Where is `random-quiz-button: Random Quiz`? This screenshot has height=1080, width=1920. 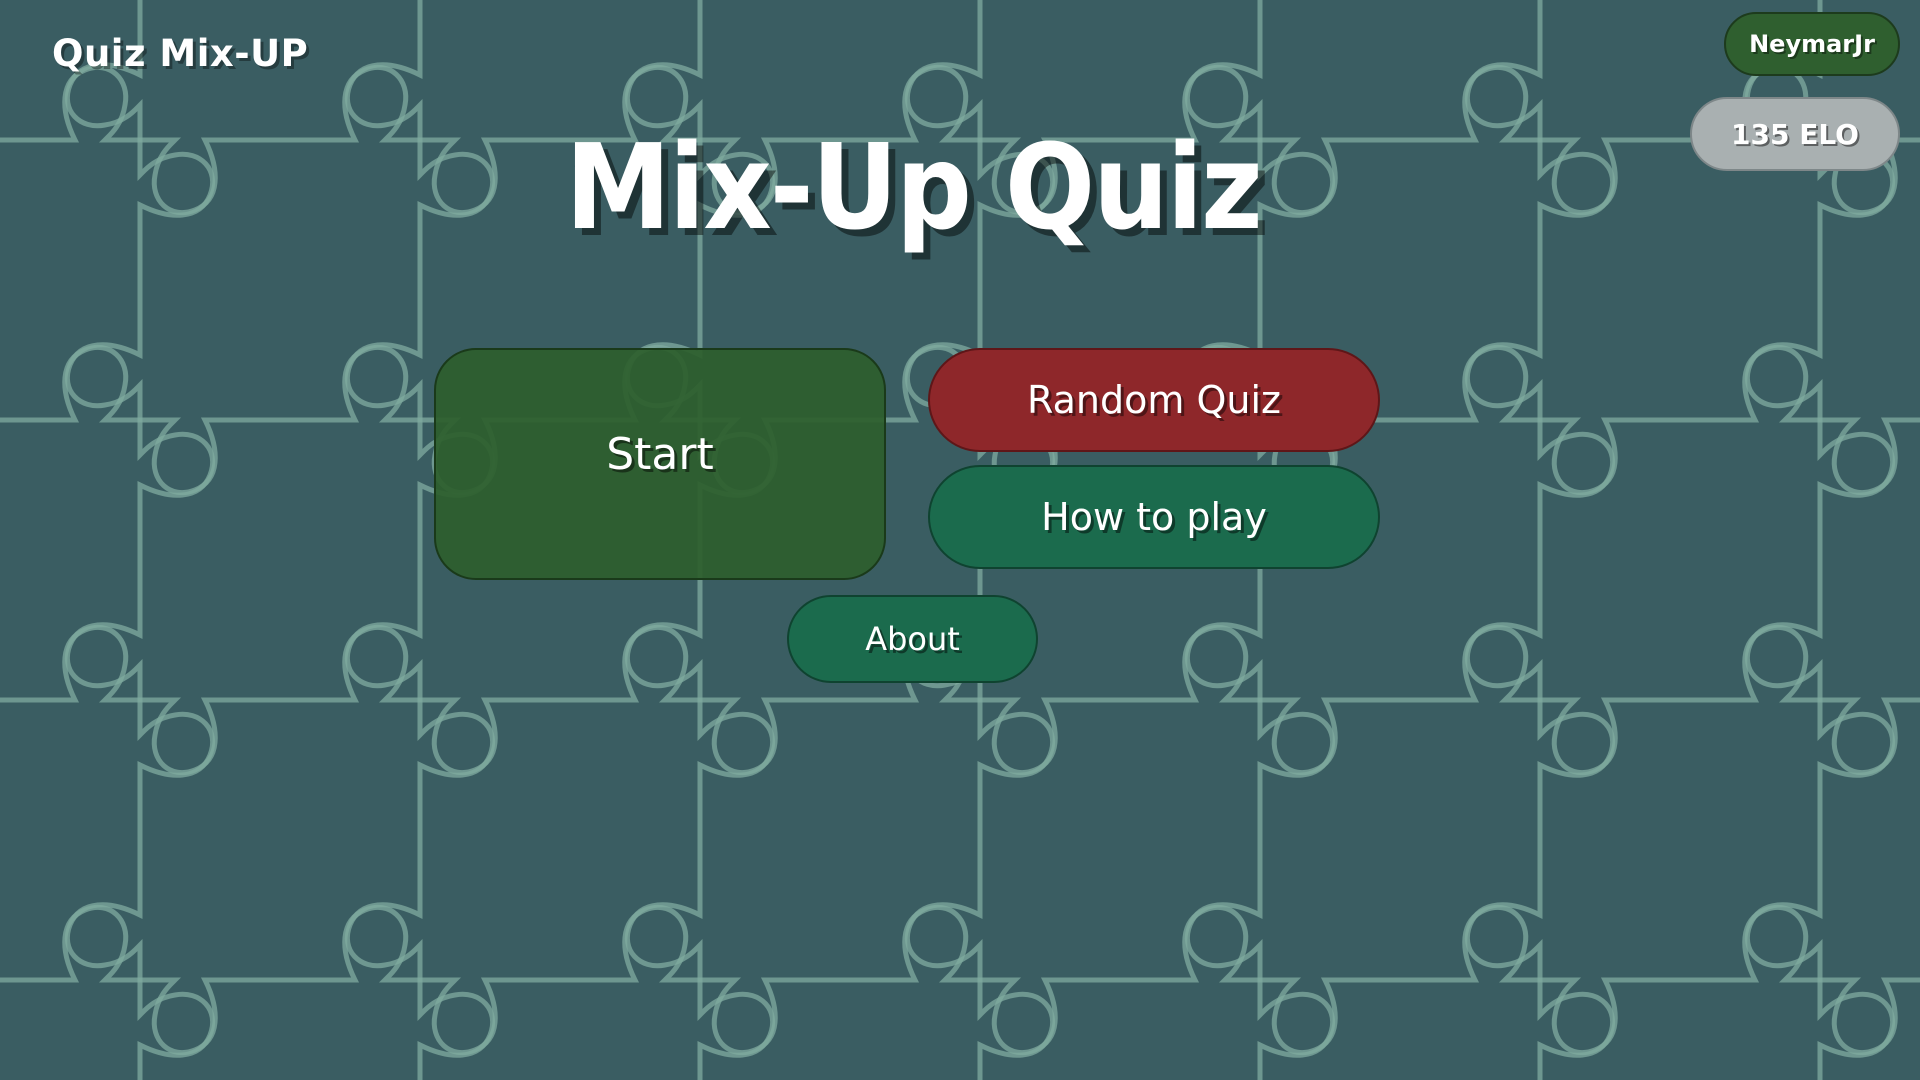
random-quiz-button: Random Quiz is located at coordinates (1154, 400).